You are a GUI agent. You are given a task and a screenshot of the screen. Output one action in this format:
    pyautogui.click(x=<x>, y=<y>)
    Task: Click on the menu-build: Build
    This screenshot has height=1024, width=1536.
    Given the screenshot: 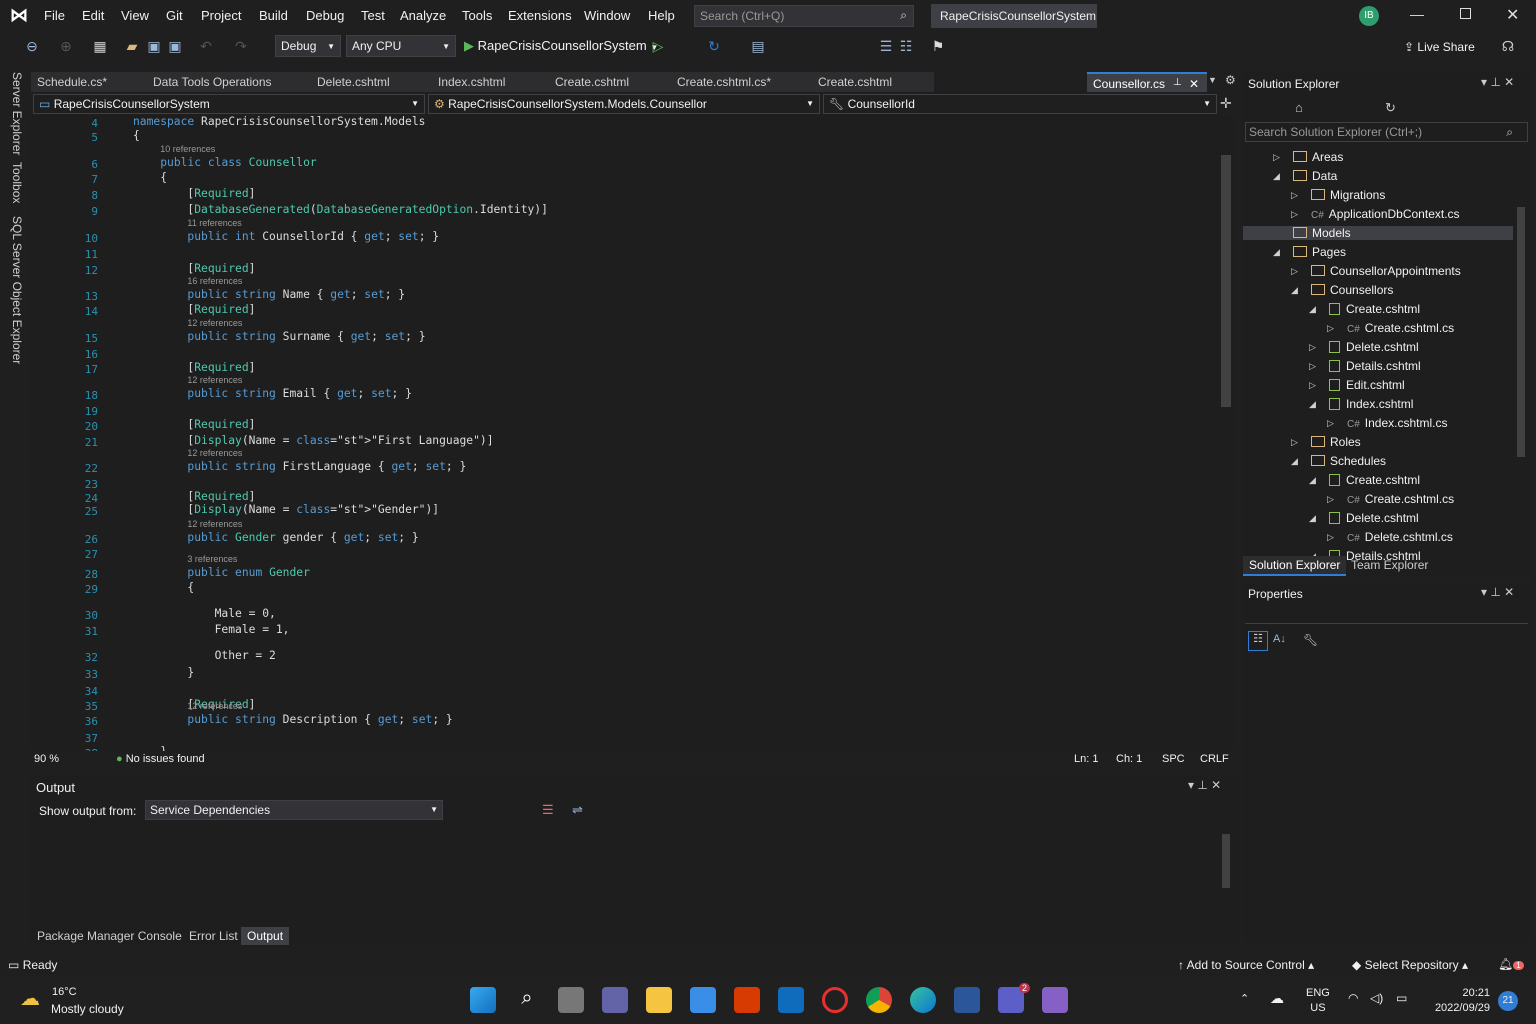 What is the action you would take?
    pyautogui.click(x=273, y=15)
    